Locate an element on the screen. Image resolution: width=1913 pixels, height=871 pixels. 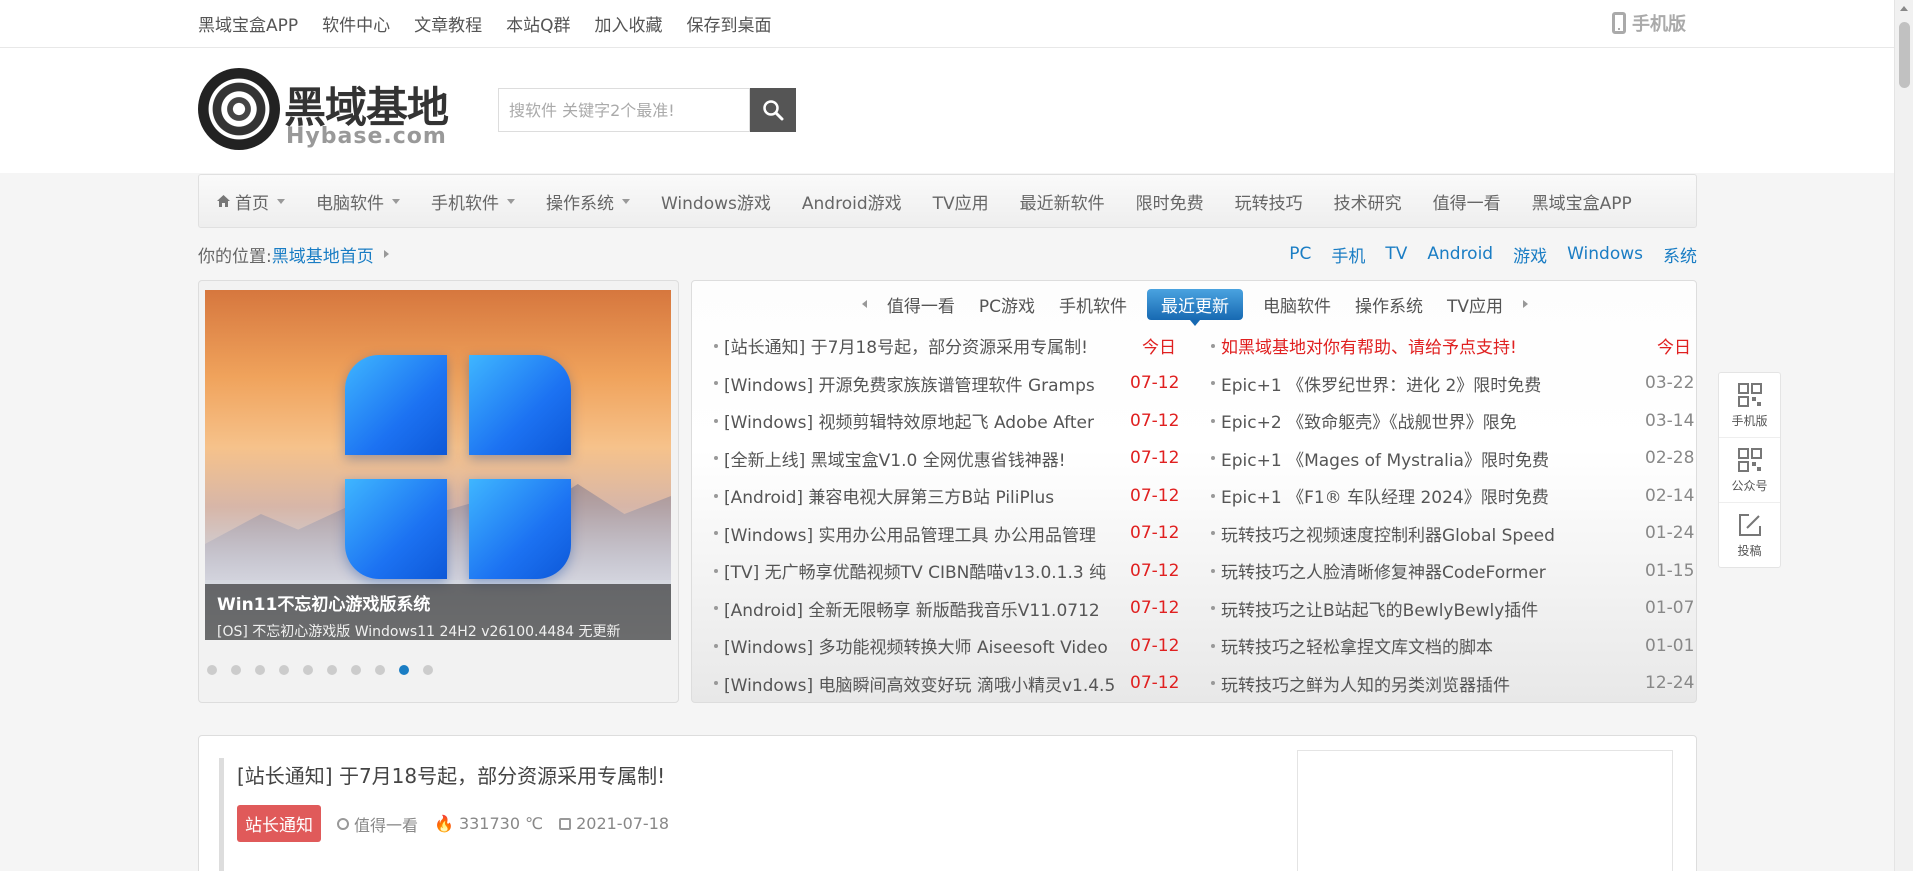
nav-item-label: 技术研究 is located at coordinates (1367, 203).